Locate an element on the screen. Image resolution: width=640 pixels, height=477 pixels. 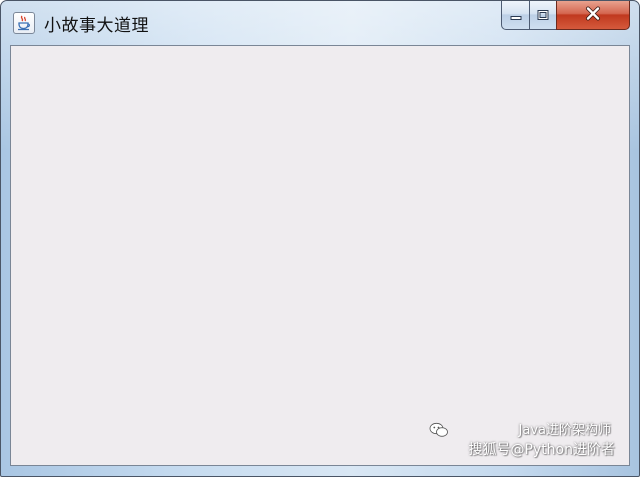
watermark-channel-text: Java进阶架构师 is located at coordinates (564, 430).